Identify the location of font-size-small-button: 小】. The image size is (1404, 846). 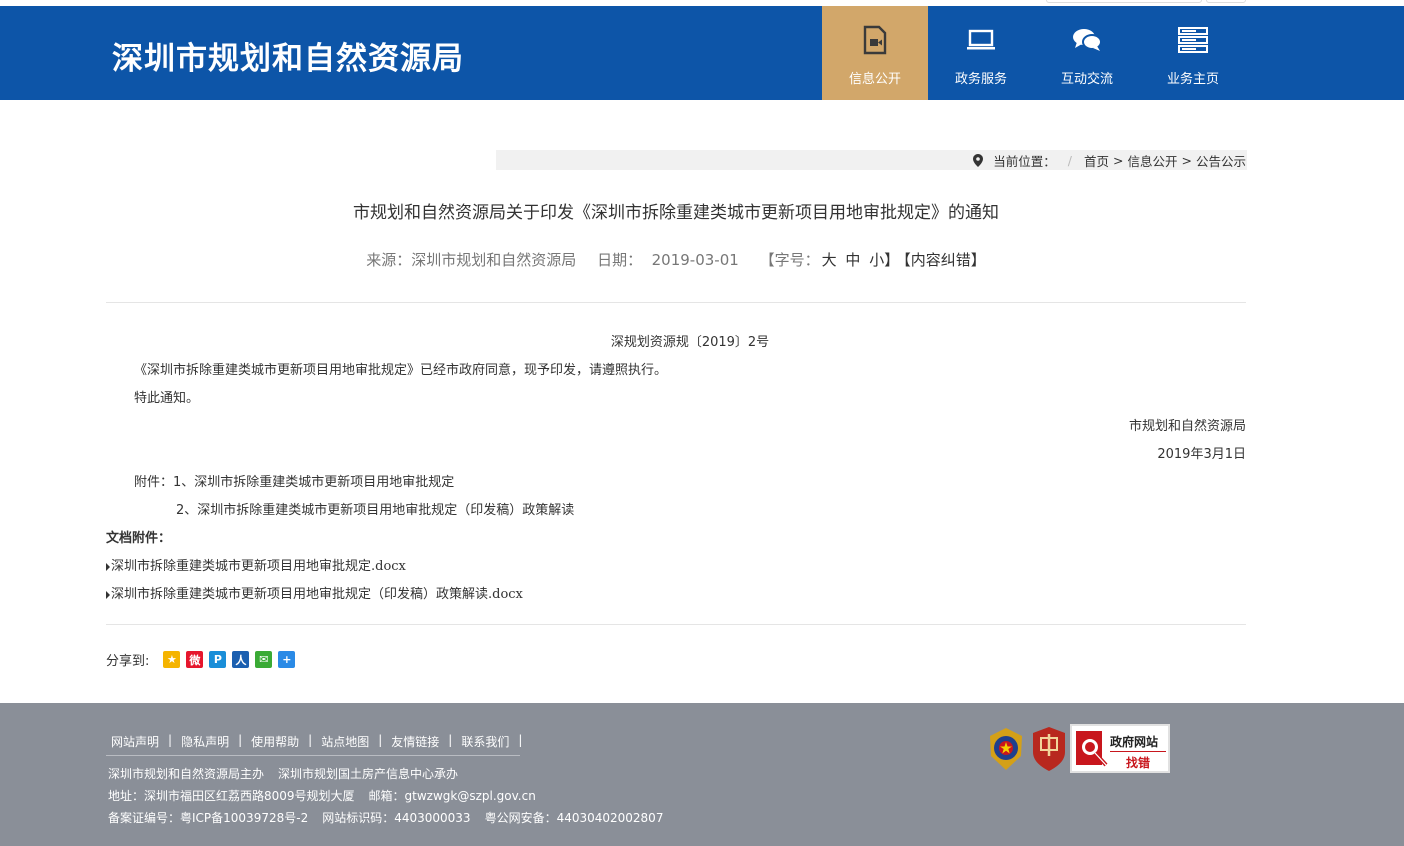
(884, 260).